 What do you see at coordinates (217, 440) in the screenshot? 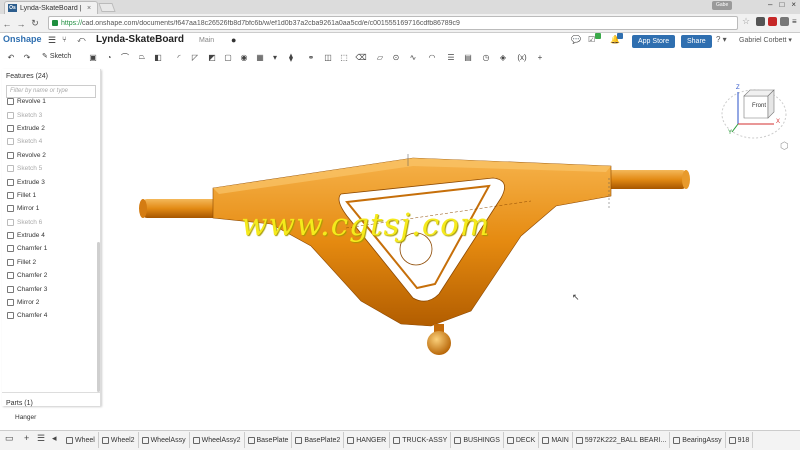
I see `document-tab: WheelAssy2` at bounding box center [217, 440].